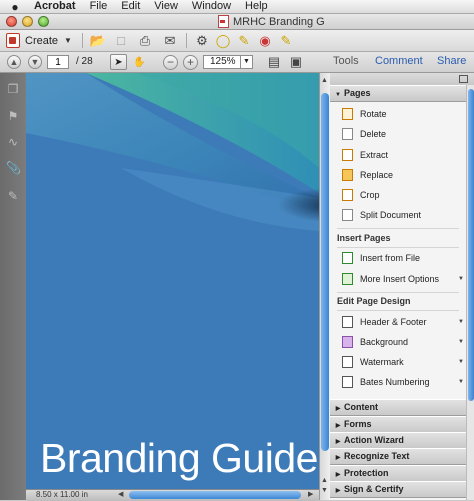 The width and height of the screenshot is (474, 501). I want to click on window-title-text: MRHC Branding G, so click(279, 21).